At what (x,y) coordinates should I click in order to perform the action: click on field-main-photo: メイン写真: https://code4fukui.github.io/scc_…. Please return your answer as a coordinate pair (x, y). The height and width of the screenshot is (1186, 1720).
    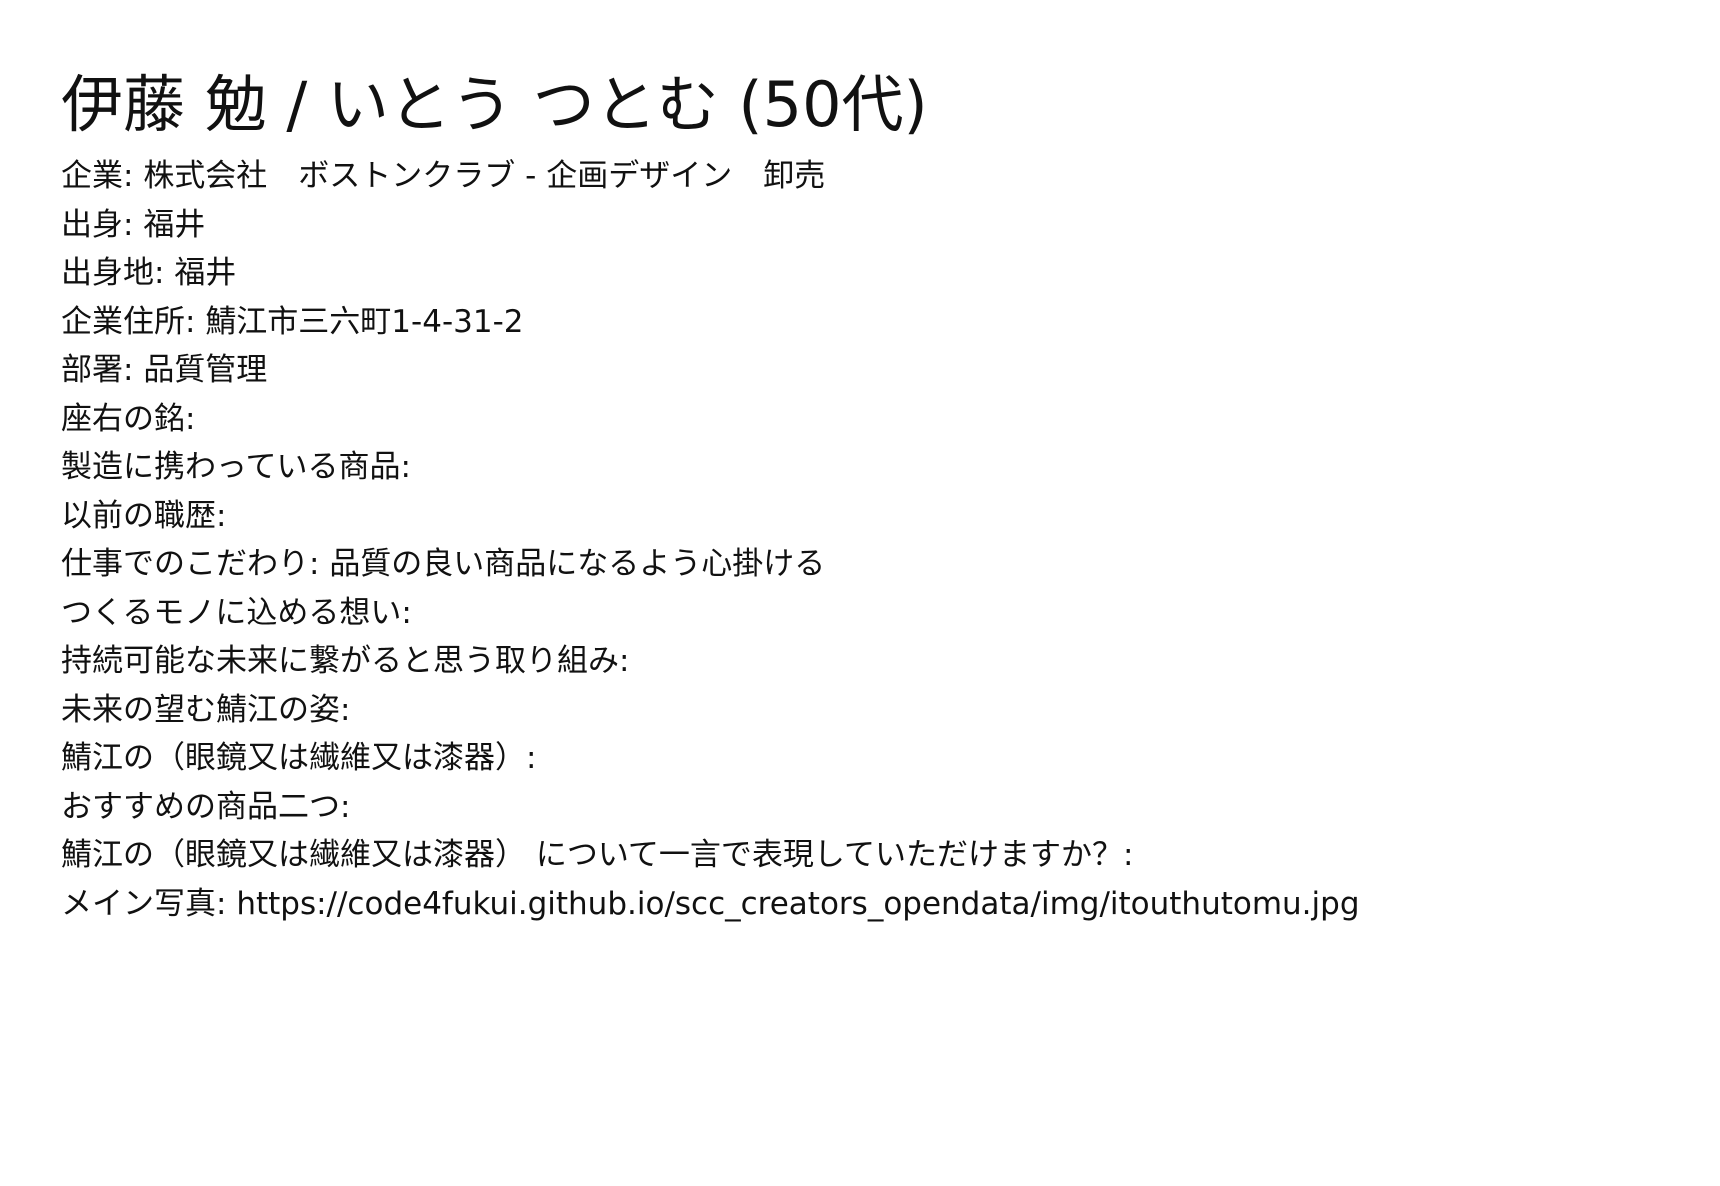
    Looking at the image, I should click on (890, 904).